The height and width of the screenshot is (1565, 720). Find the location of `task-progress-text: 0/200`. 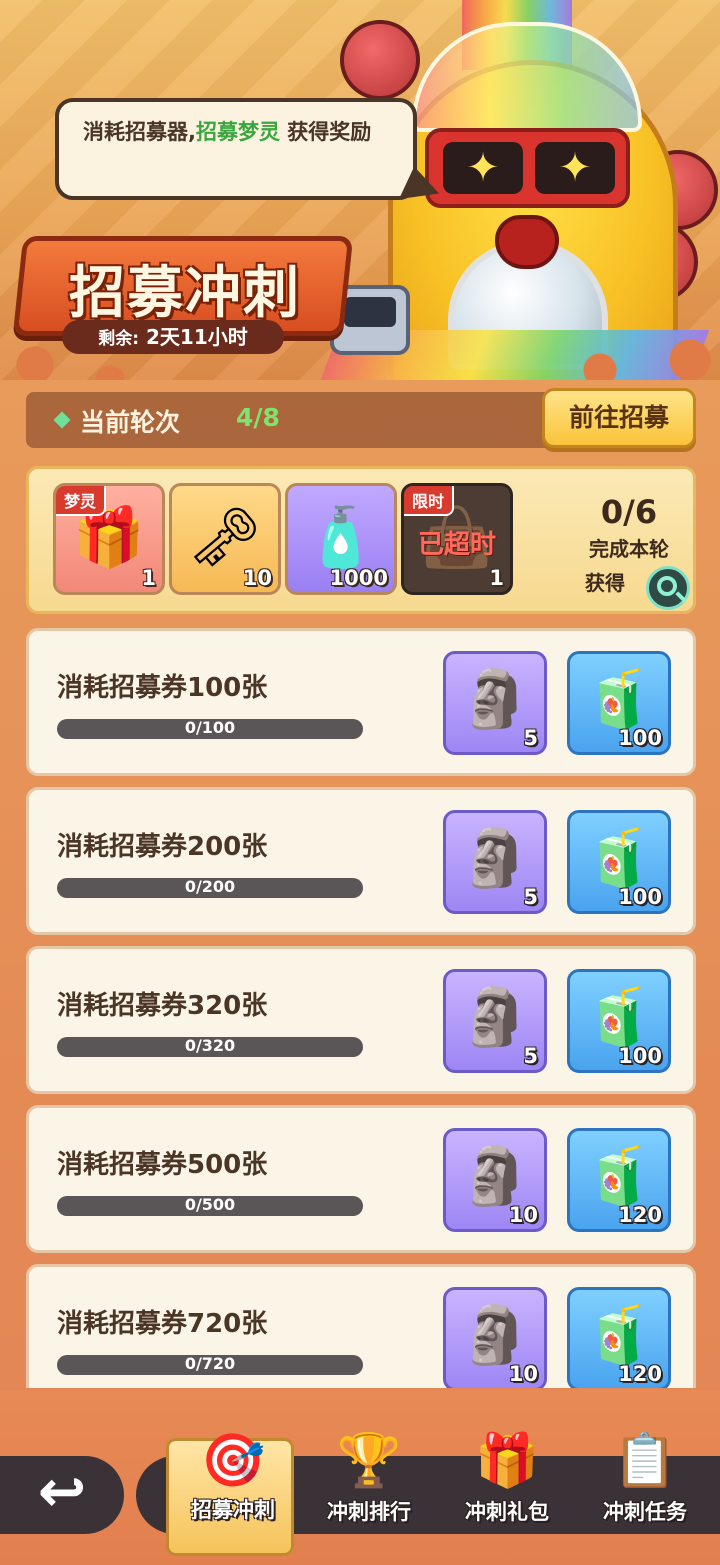

task-progress-text: 0/200 is located at coordinates (210, 886).